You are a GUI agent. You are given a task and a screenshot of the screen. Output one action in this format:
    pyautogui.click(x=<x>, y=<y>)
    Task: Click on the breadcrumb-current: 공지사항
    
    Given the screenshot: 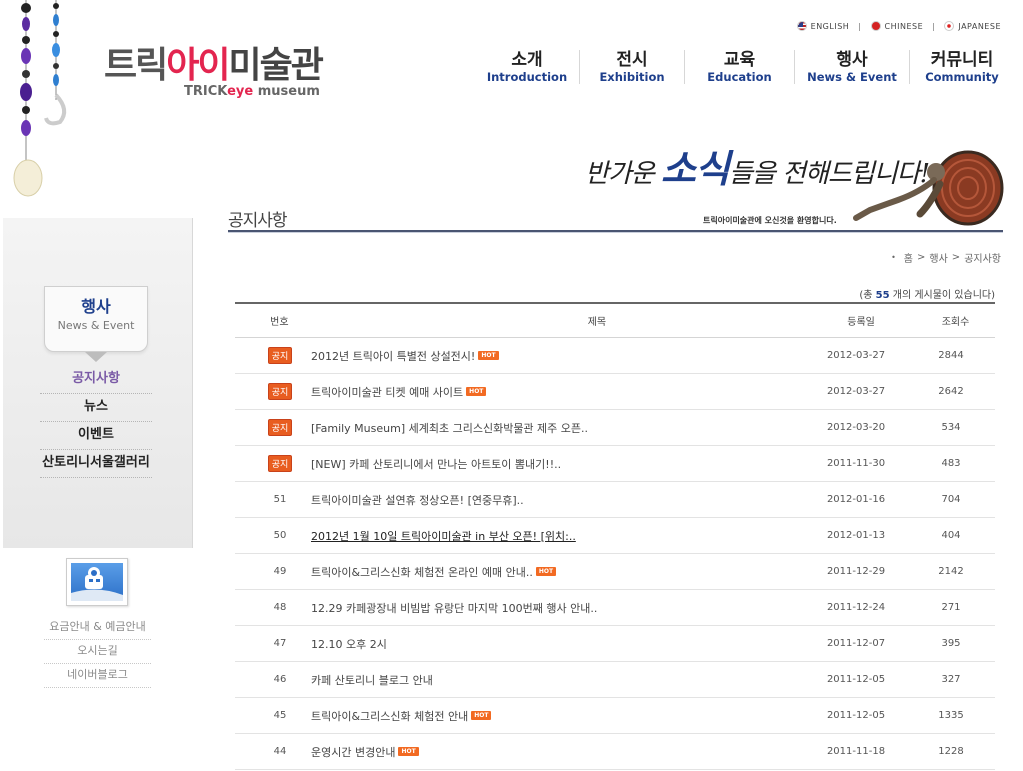 What is the action you would take?
    pyautogui.click(x=982, y=259)
    